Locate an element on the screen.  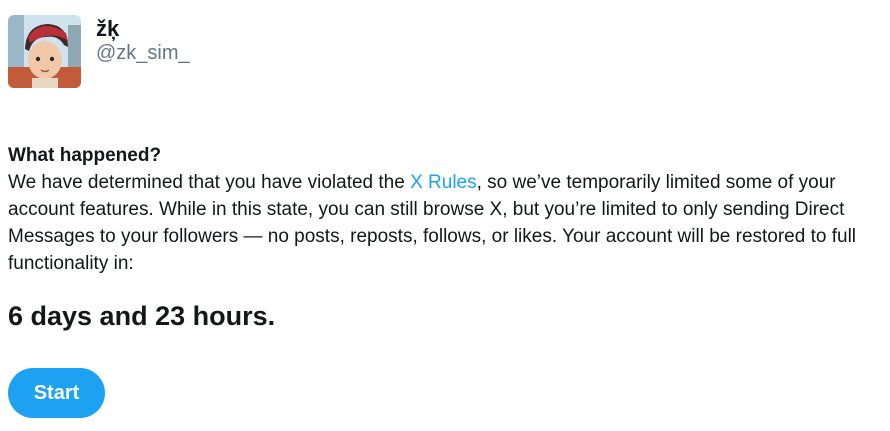
avatar-image is located at coordinates (44, 51).